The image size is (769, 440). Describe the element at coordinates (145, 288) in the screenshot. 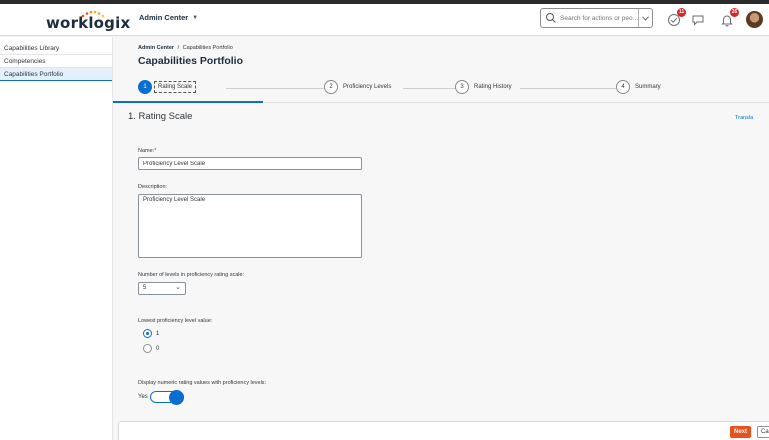

I see `levels-selected-value: 5` at that location.